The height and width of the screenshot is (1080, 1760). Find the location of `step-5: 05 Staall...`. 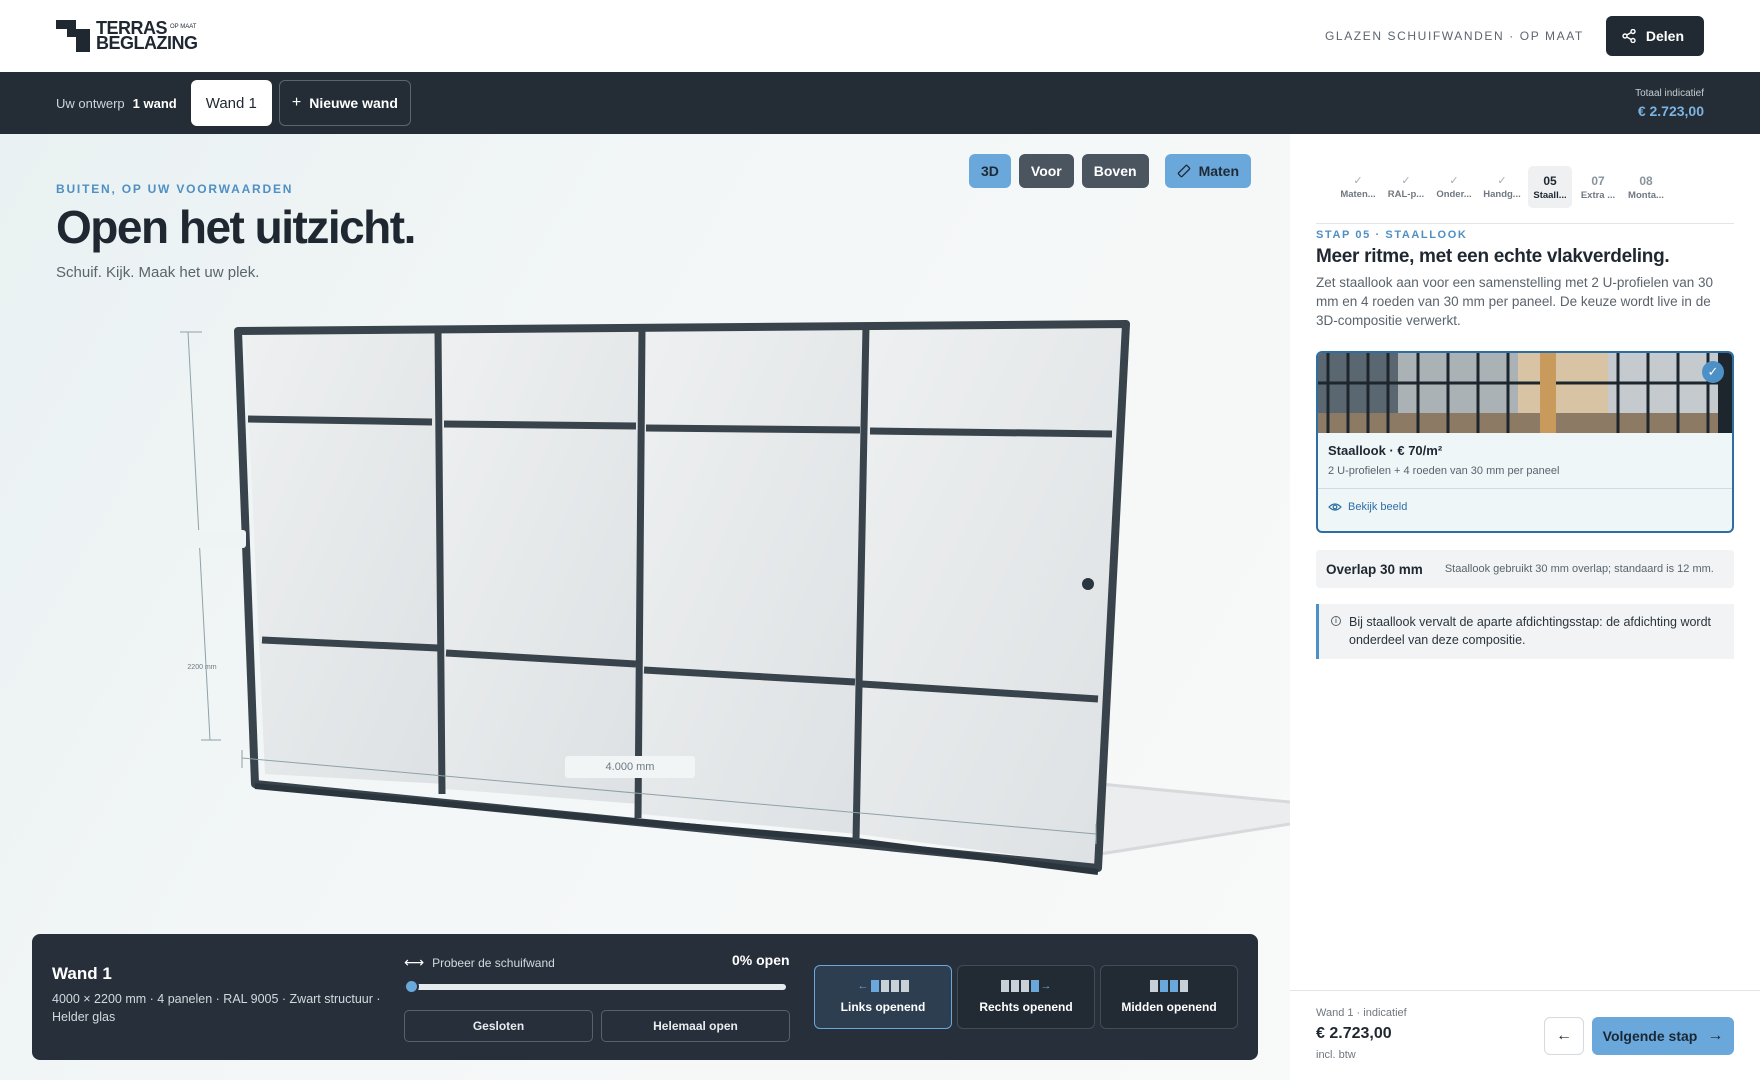

step-5: 05 Staall... is located at coordinates (1550, 187).